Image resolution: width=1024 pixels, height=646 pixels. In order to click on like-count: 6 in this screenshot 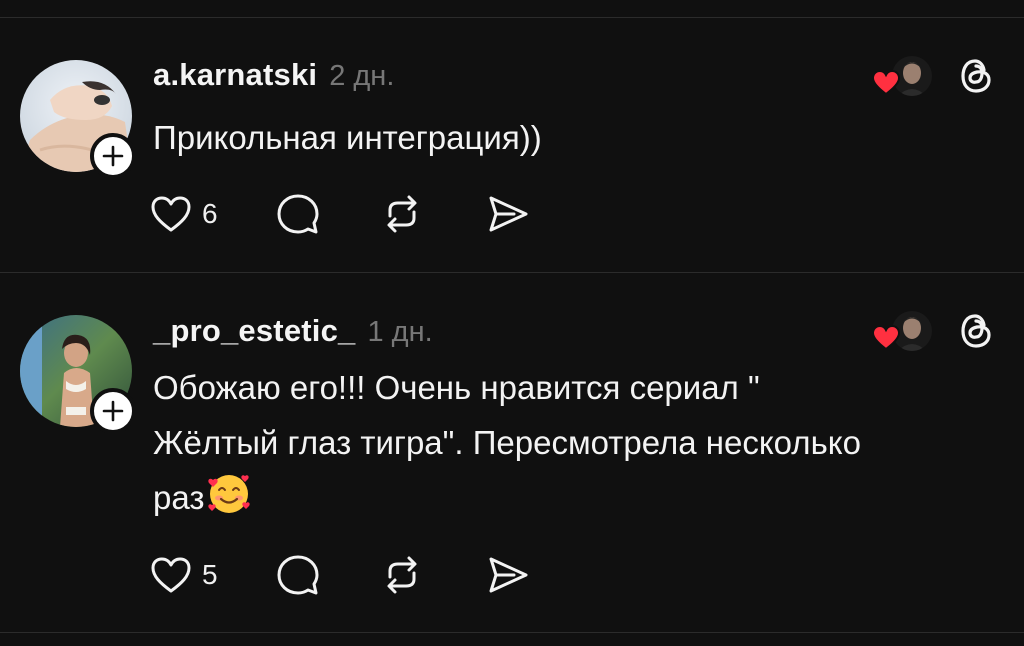, I will do `click(210, 213)`.